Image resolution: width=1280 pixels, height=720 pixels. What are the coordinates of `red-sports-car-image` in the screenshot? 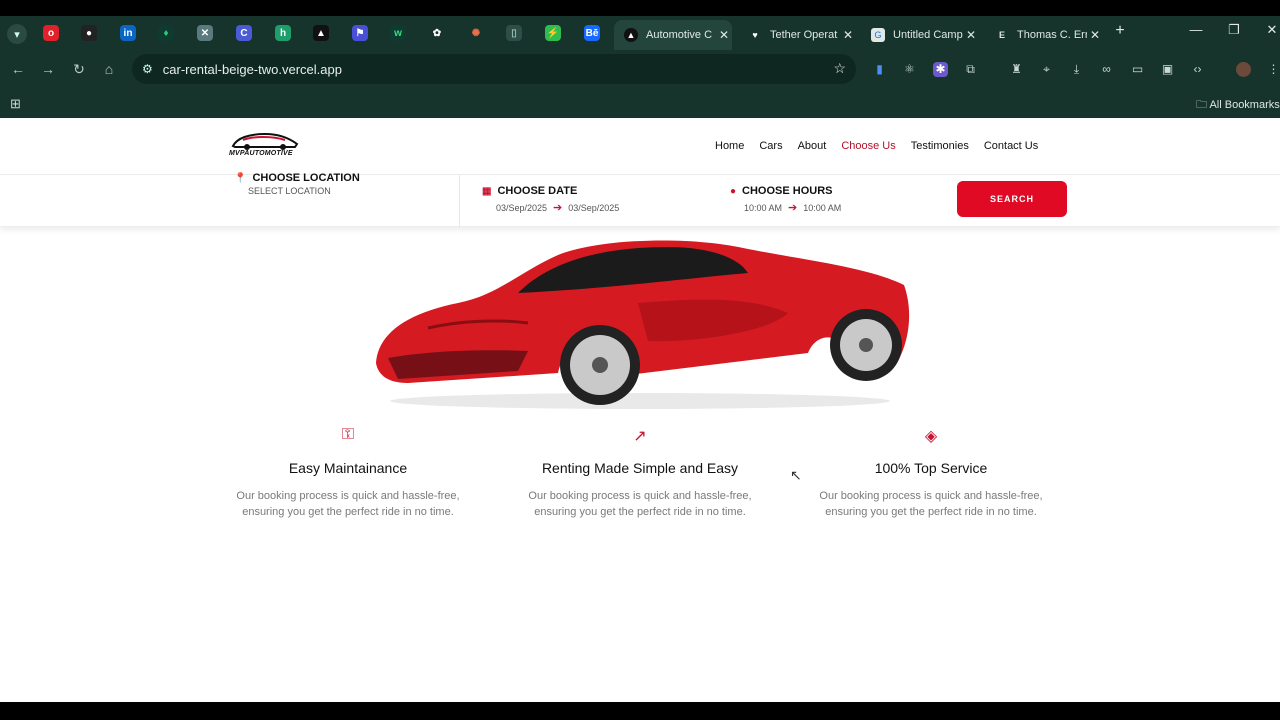 It's located at (643, 324).